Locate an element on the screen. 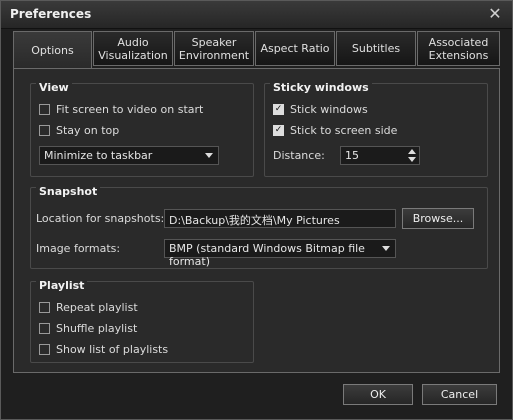 Image resolution: width=513 pixels, height=420 pixels. tab-aspect-ratio-label: Aspect Ratio is located at coordinates (295, 48).